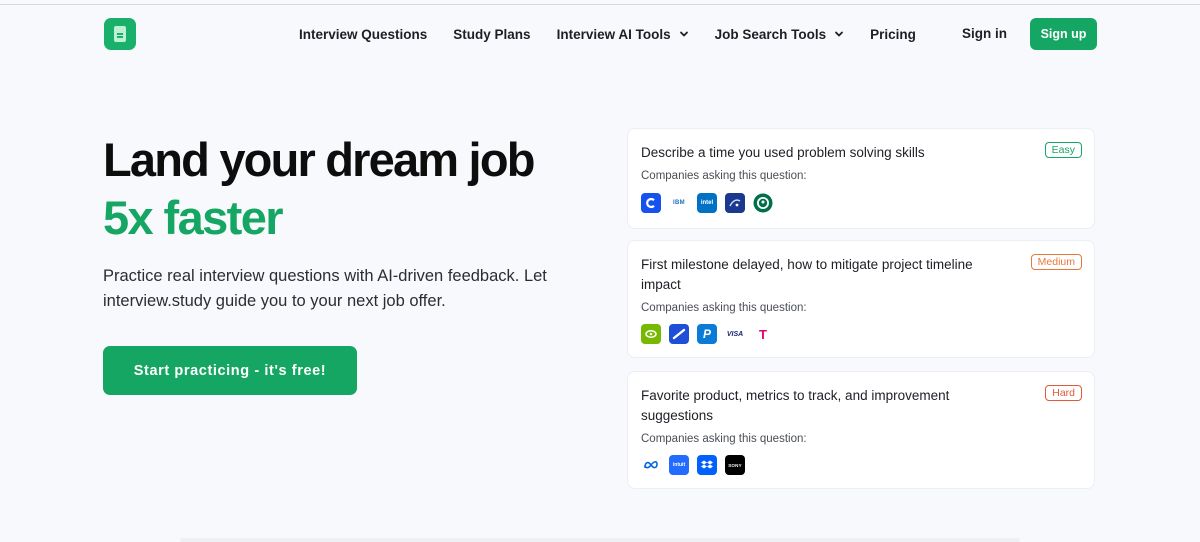 The height and width of the screenshot is (542, 1200). What do you see at coordinates (707, 334) in the screenshot?
I see `paypal-logo-icon: P` at bounding box center [707, 334].